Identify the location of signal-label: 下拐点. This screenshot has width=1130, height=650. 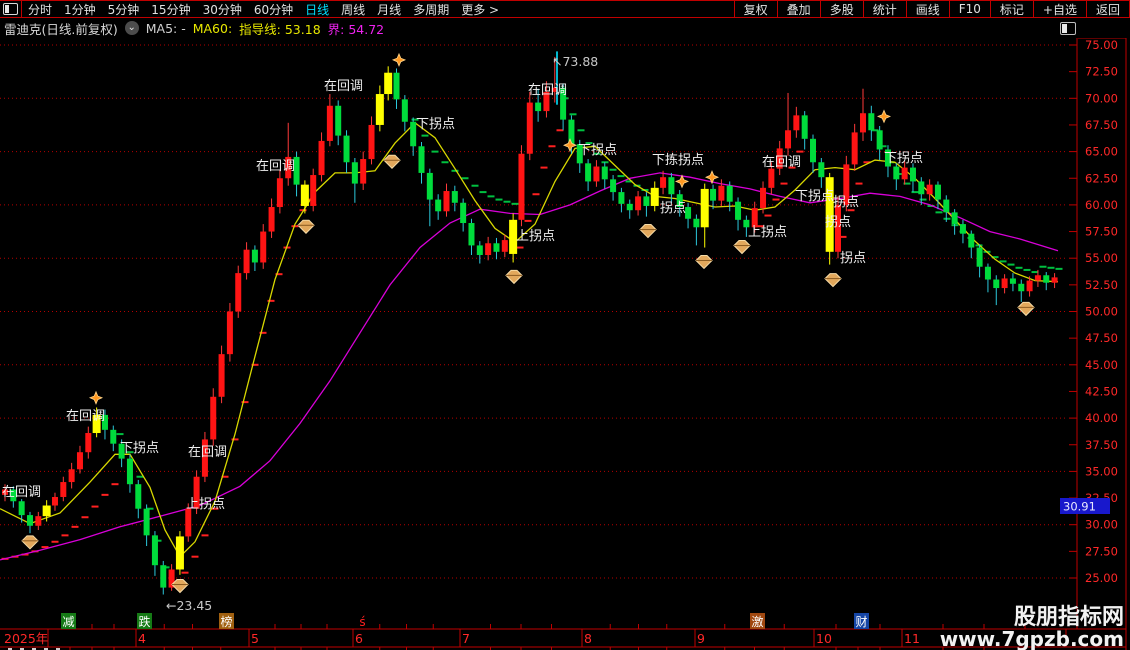
(435, 124).